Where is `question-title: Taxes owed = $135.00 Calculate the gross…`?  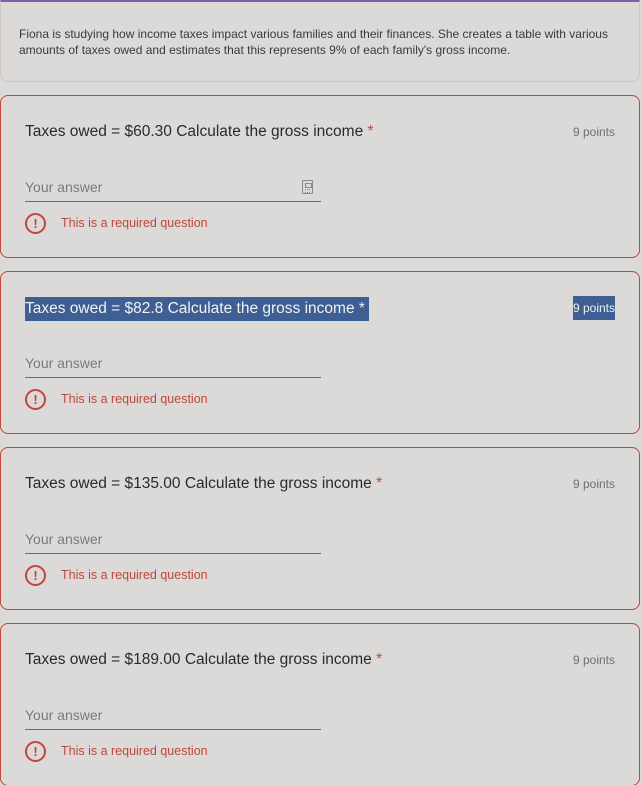 question-title: Taxes owed = $135.00 Calculate the gross… is located at coordinates (204, 483).